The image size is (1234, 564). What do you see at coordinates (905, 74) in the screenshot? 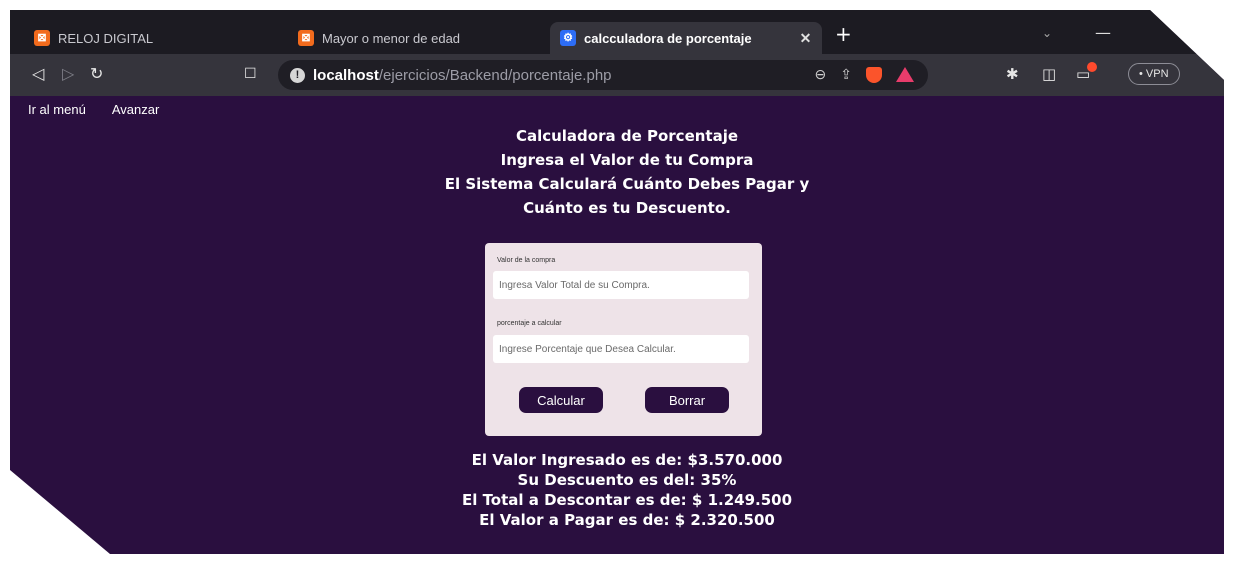
I see `brave-rewards-icon` at bounding box center [905, 74].